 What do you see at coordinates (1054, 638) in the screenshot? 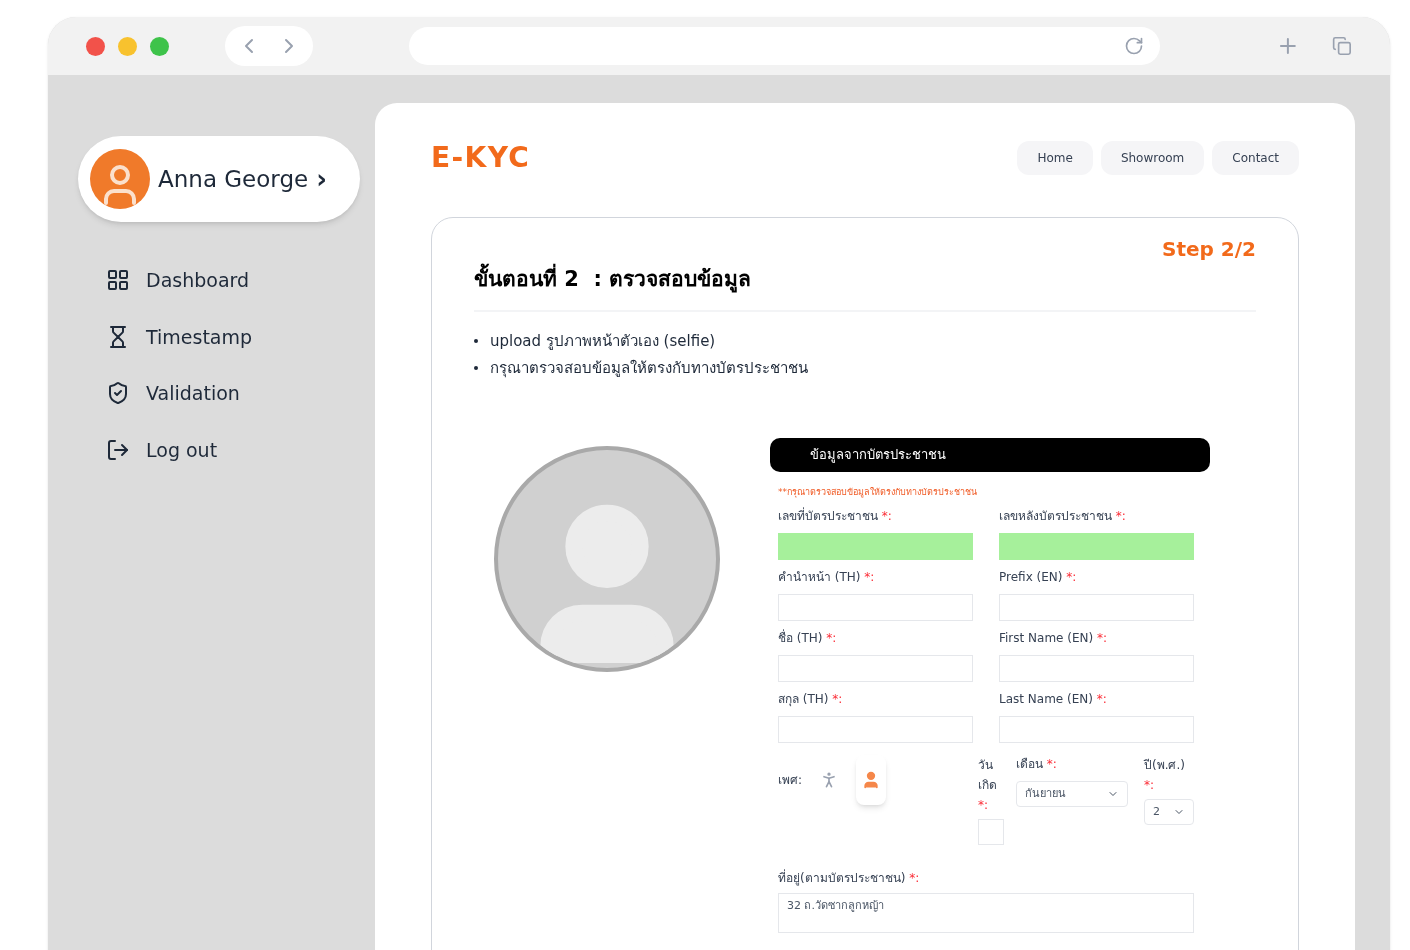
I see `field-label: First Name (EN) *:` at bounding box center [1054, 638].